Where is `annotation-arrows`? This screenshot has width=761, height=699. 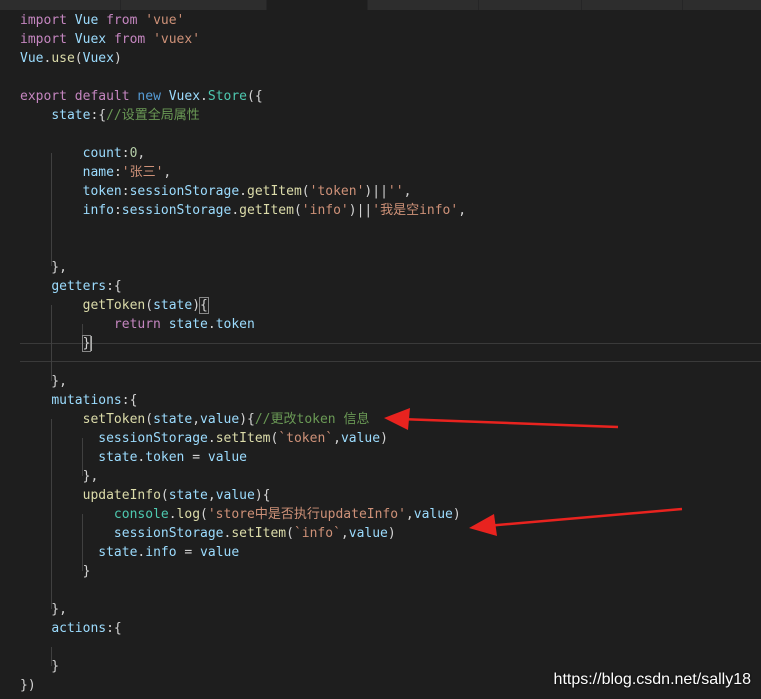 annotation-arrows is located at coordinates (533, 472).